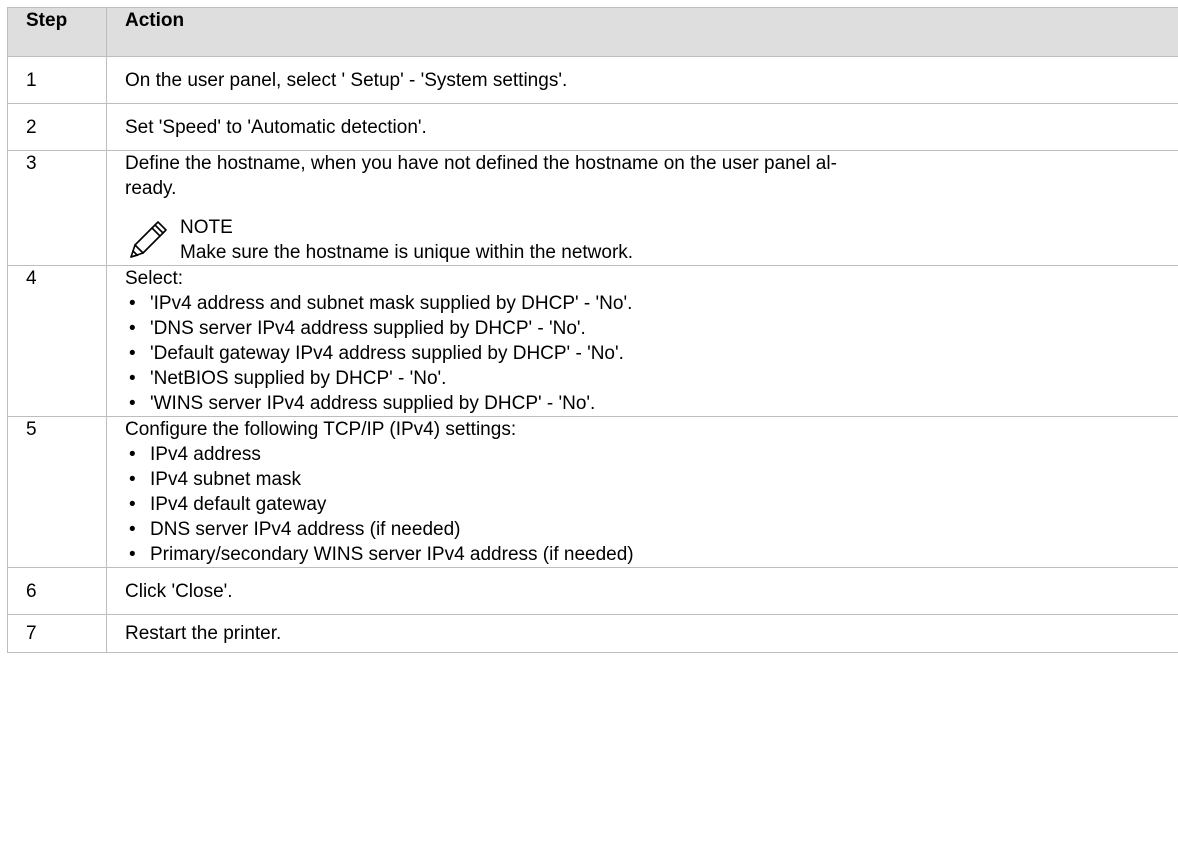  What do you see at coordinates (645, 529) in the screenshot?
I see `list-item: • DNS server IPv4 address (if needed)` at bounding box center [645, 529].